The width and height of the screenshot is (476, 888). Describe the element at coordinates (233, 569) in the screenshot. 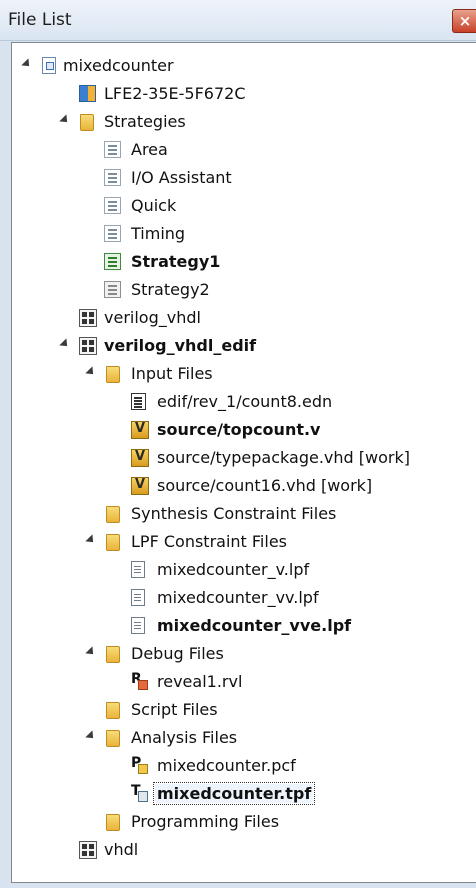

I see `tree-item-label: mixedcounter_v.lpf` at that location.